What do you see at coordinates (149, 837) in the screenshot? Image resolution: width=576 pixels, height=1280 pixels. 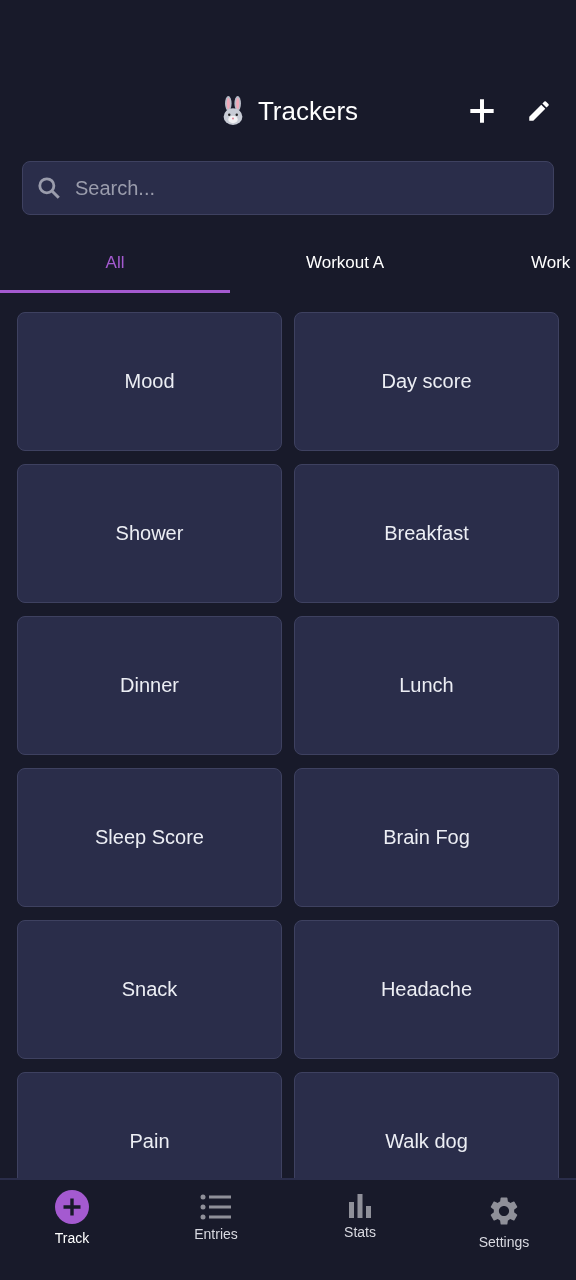 I see `tracker-tile: Sleep Score` at bounding box center [149, 837].